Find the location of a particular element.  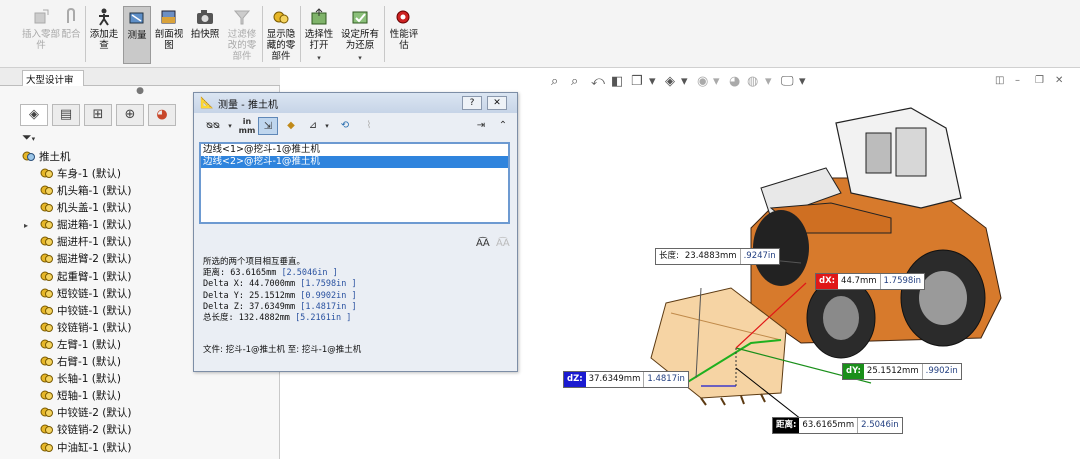

set-all-restore-label: 设定所有为还原 is located at coordinates (359, 40).